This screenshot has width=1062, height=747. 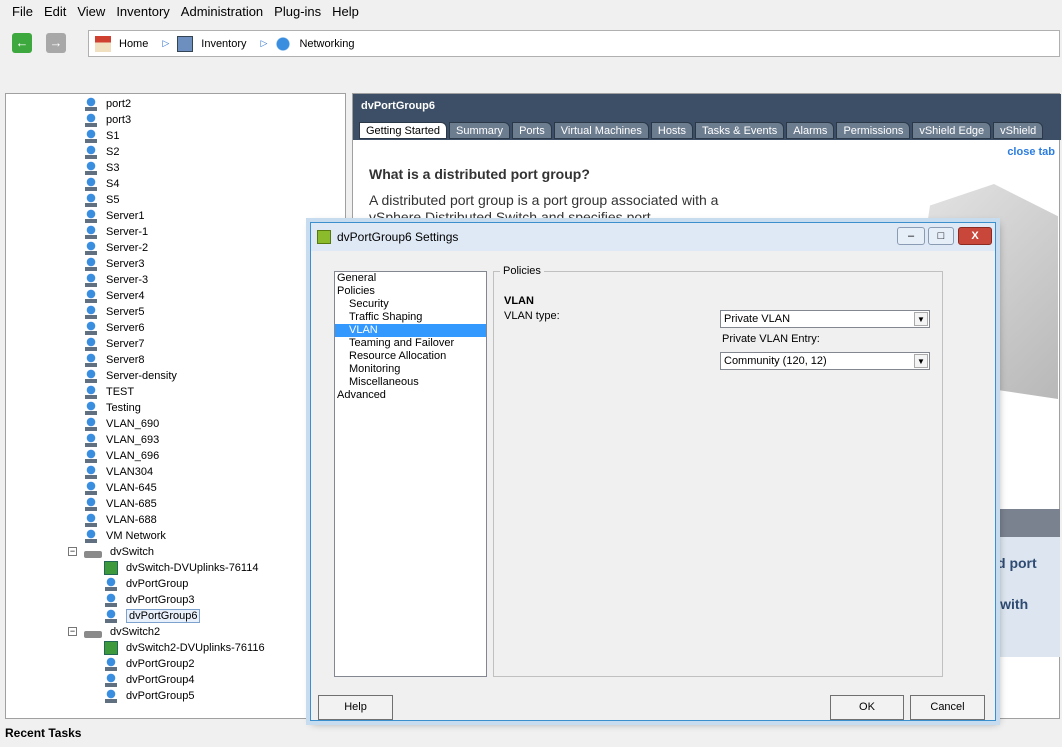 I want to click on tree-item-label: VLAN_696, so click(x=133, y=456).